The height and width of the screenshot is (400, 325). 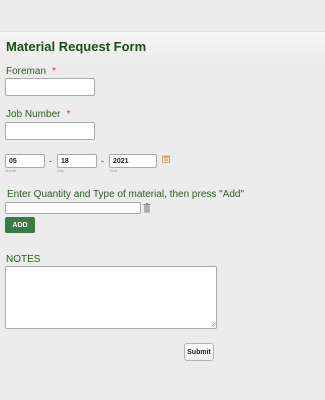 I want to click on calendar-icon, so click(x=166, y=159).